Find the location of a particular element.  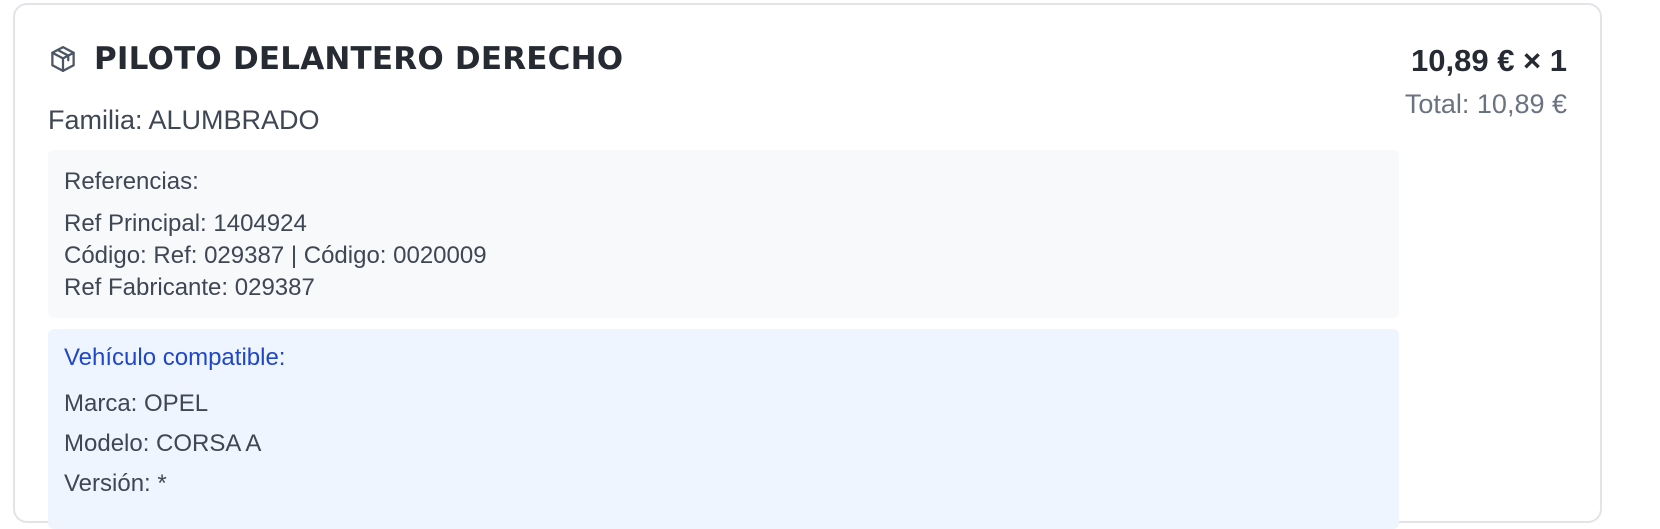

references-heading: Referencias: is located at coordinates (131, 181).